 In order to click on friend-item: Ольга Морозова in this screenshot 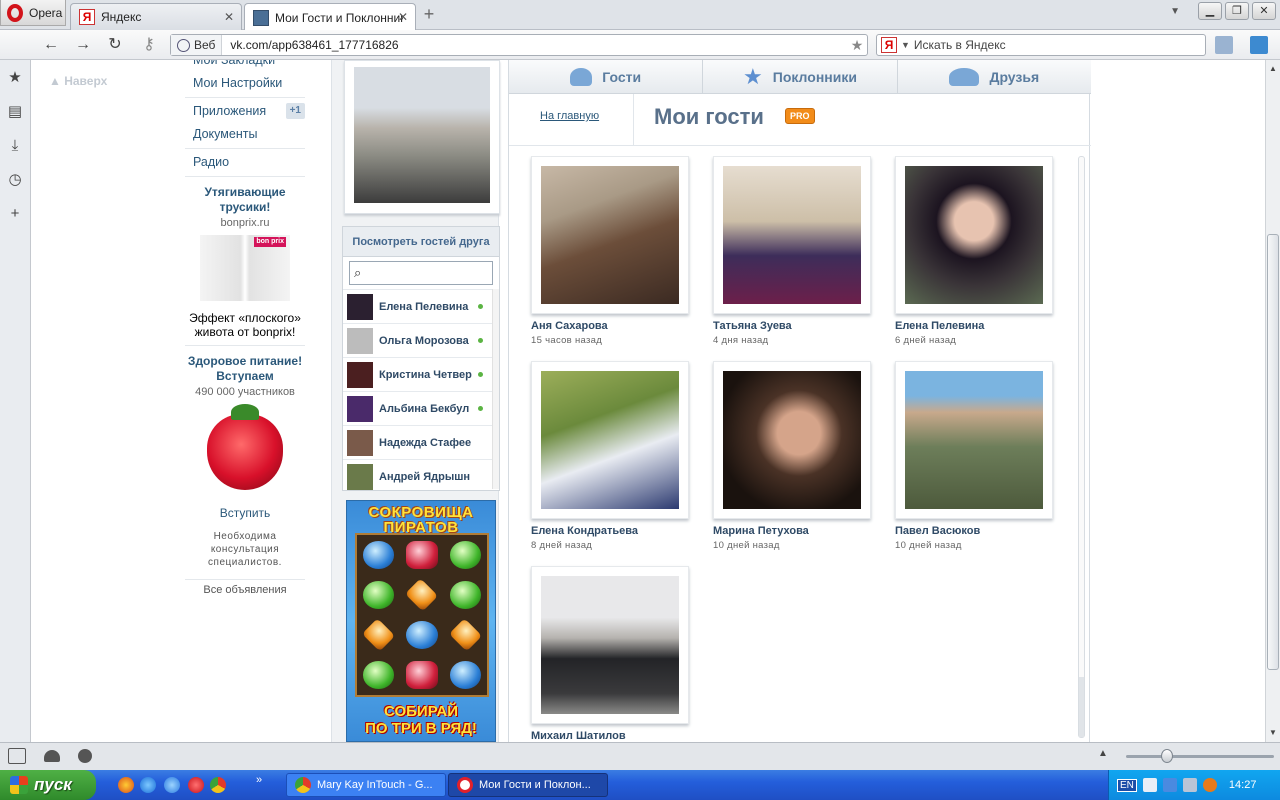, I will do `click(418, 340)`.